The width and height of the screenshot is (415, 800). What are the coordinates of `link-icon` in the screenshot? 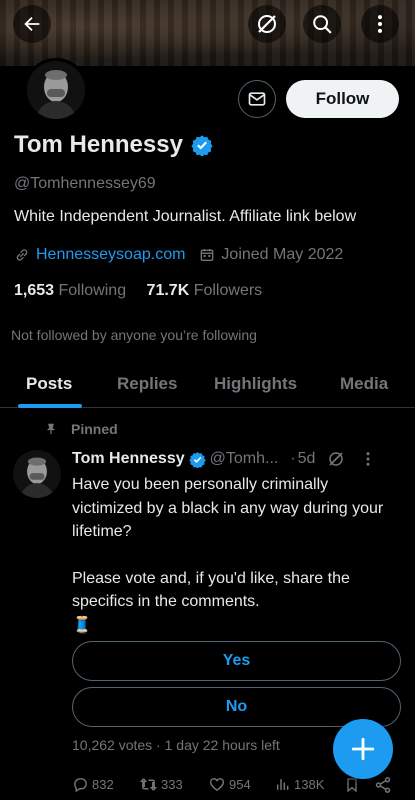 It's located at (22, 255).